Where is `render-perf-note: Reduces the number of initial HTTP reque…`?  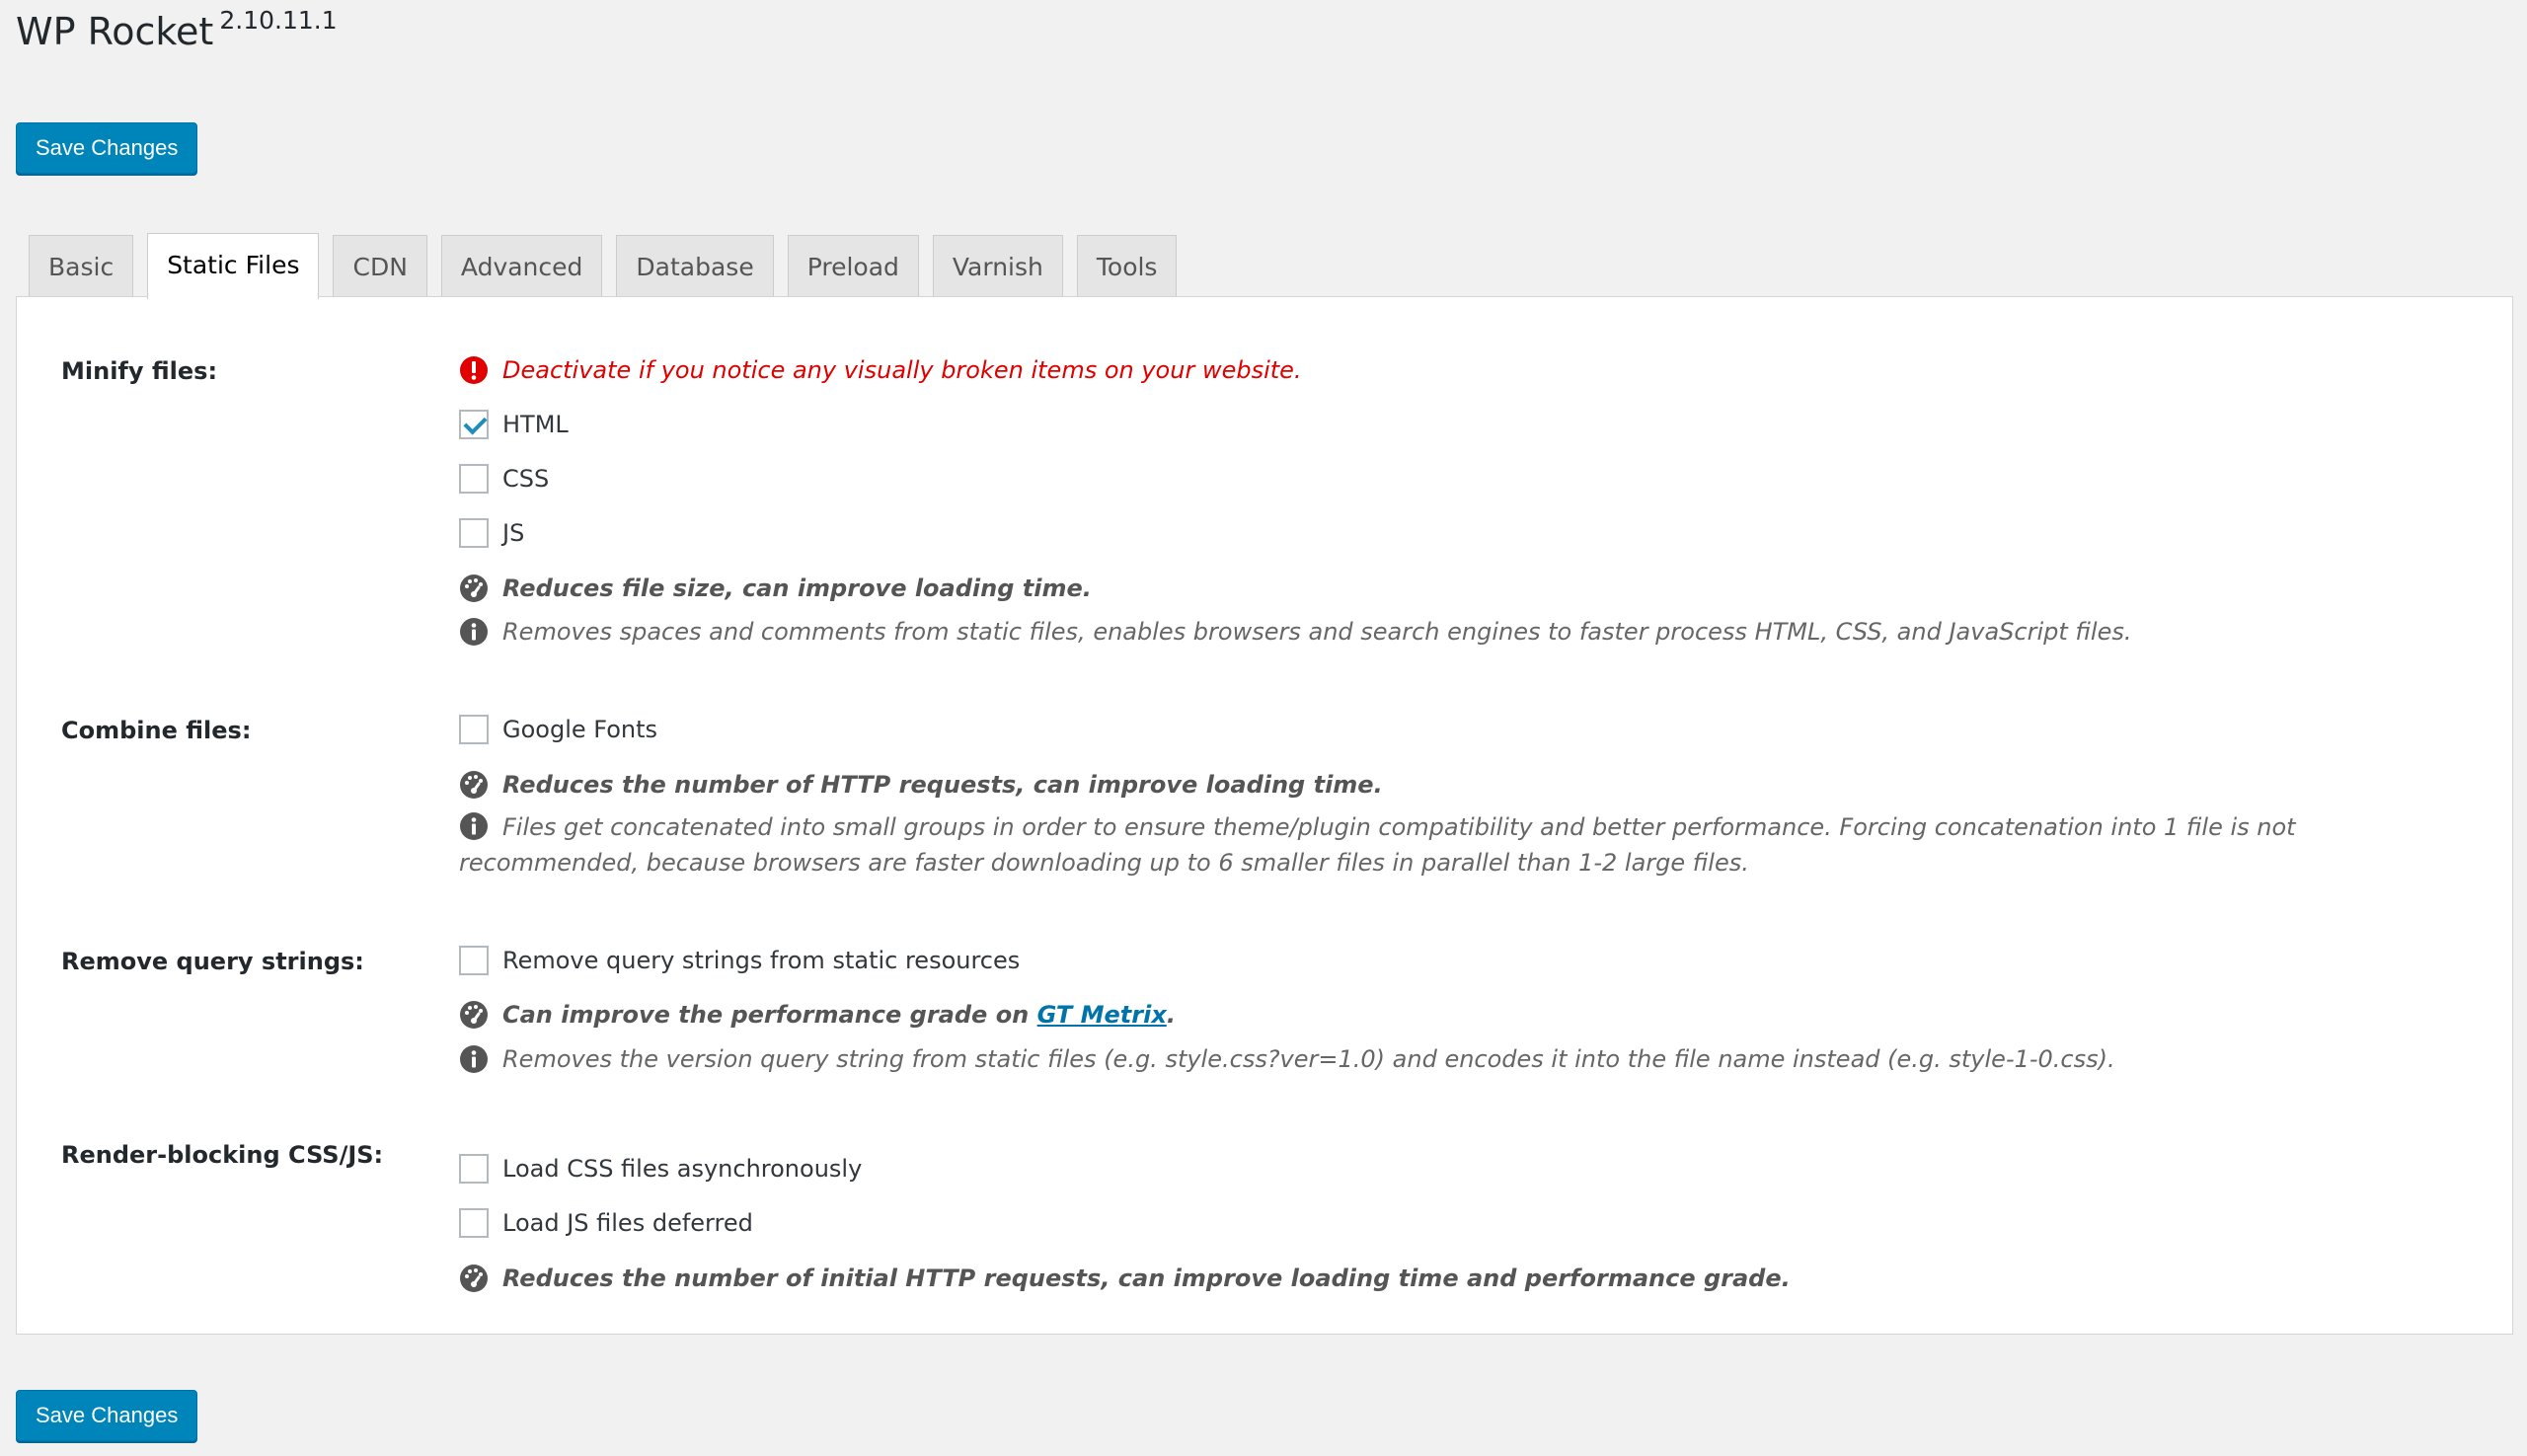
render-perf-note: Reduces the number of initial HTTP reque… is located at coordinates (1125, 1278).